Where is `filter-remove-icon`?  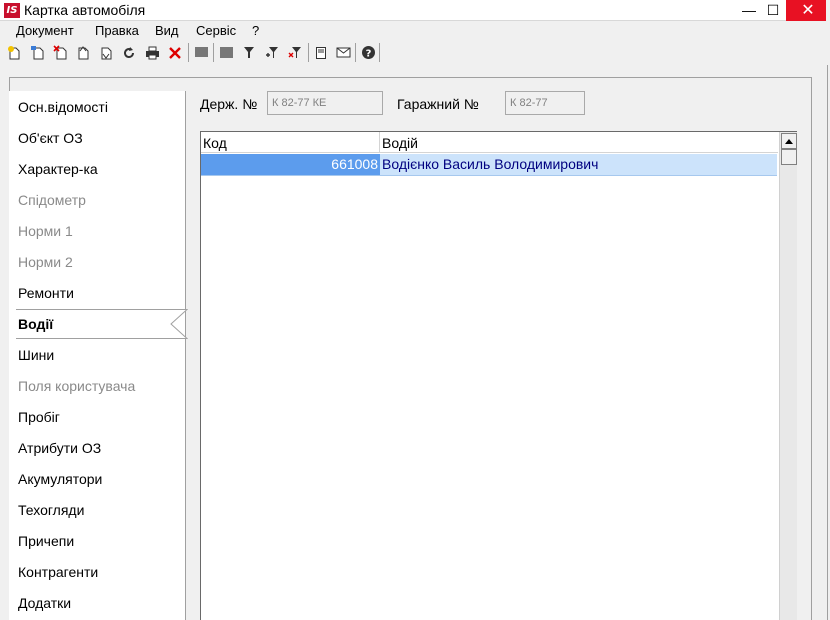 filter-remove-icon is located at coordinates (295, 52).